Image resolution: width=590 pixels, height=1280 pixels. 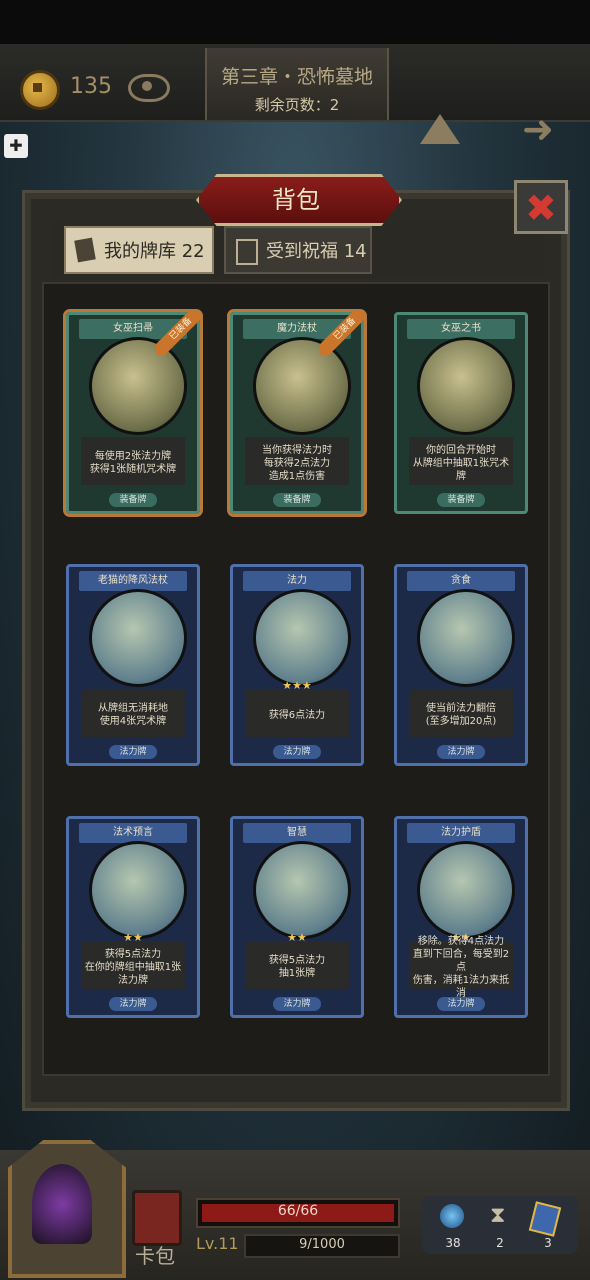 I want to click on xp-text: 9/1000, so click(x=322, y=1244).